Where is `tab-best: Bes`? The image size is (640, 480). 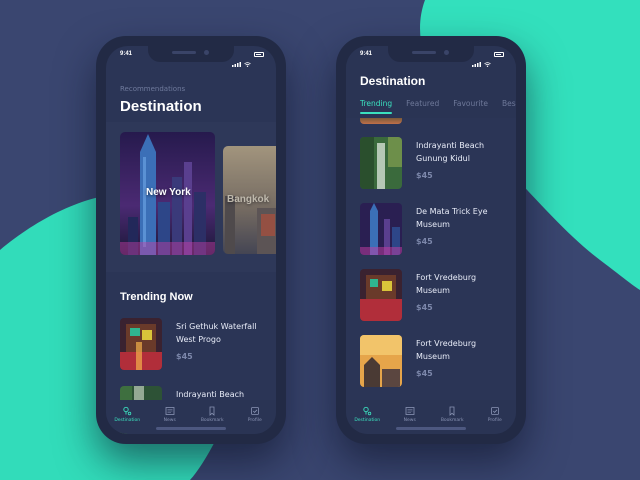 tab-best: Bes is located at coordinates (509, 103).